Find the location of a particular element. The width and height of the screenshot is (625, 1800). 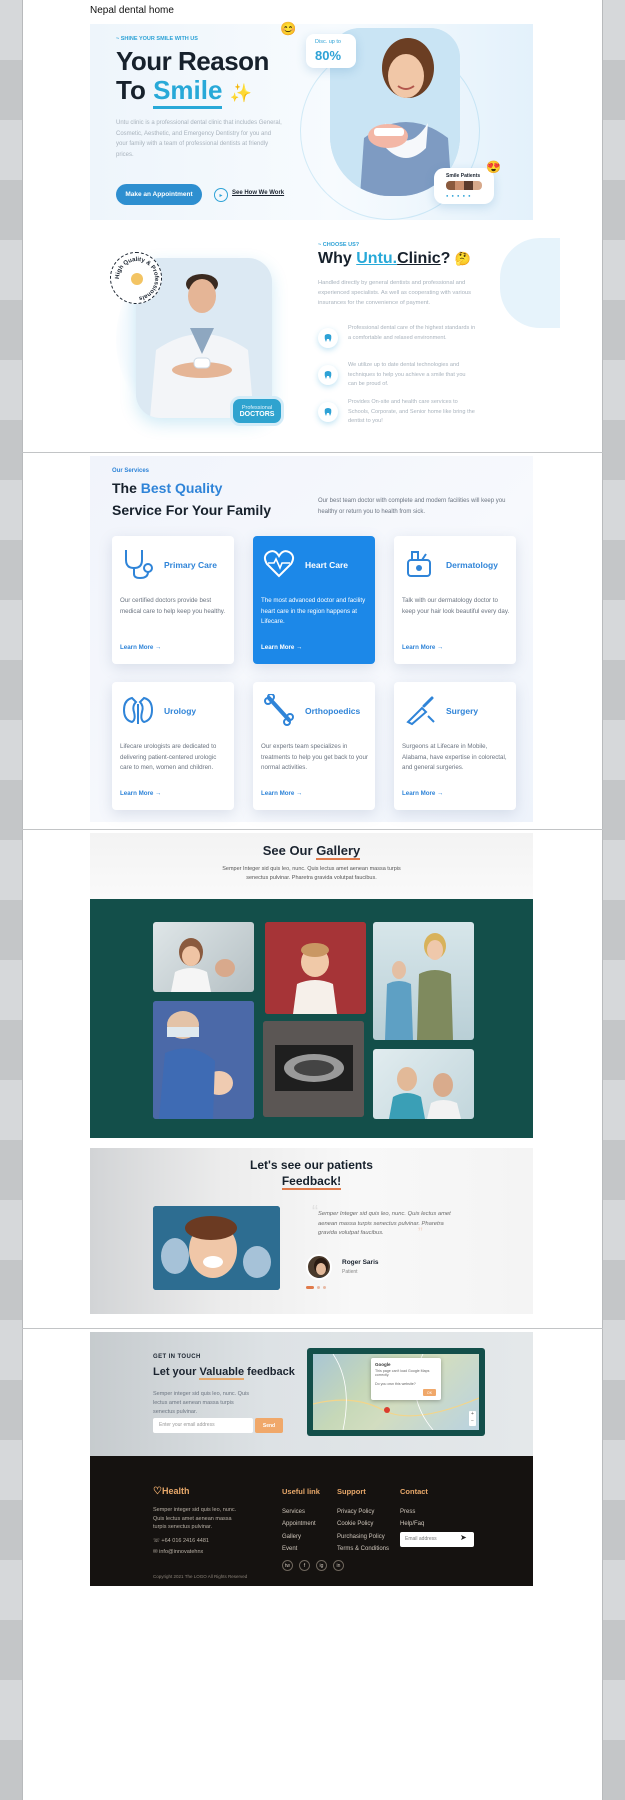

footer-link-gallery: Gallery is located at coordinates (301, 1537).